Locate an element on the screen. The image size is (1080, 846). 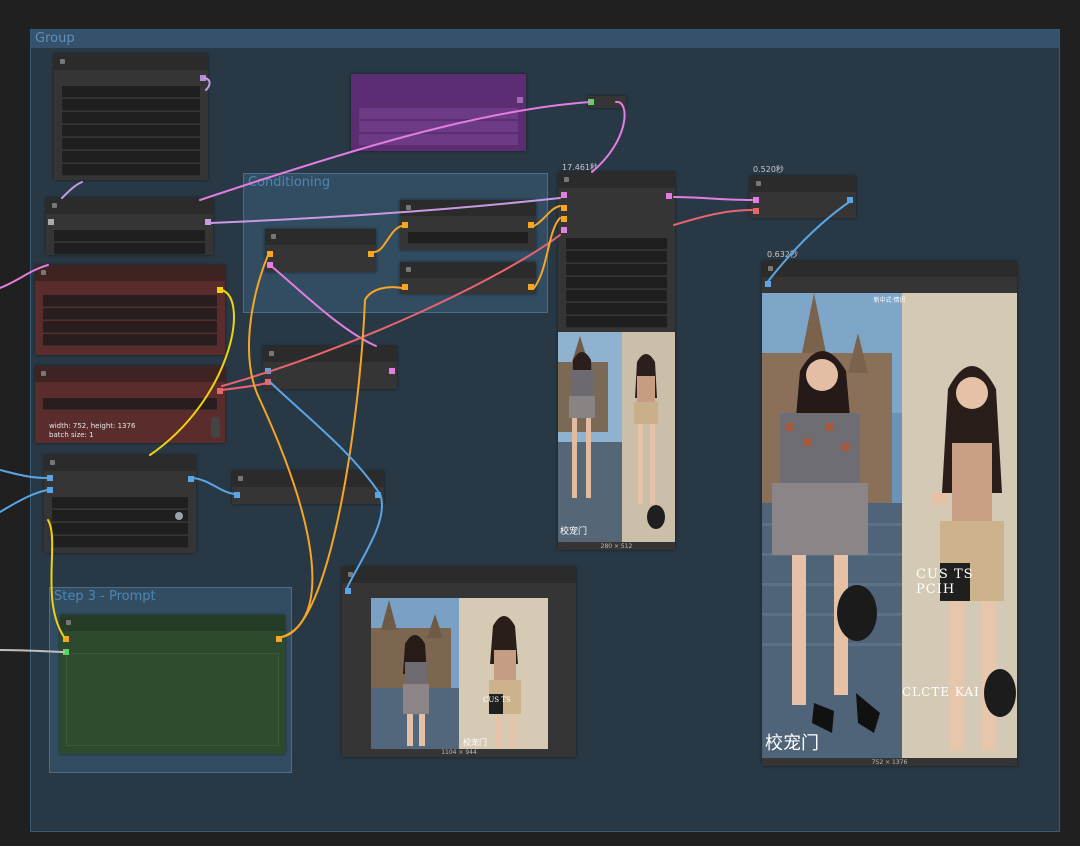
clip-loader-header is located at coordinates (129, 206).